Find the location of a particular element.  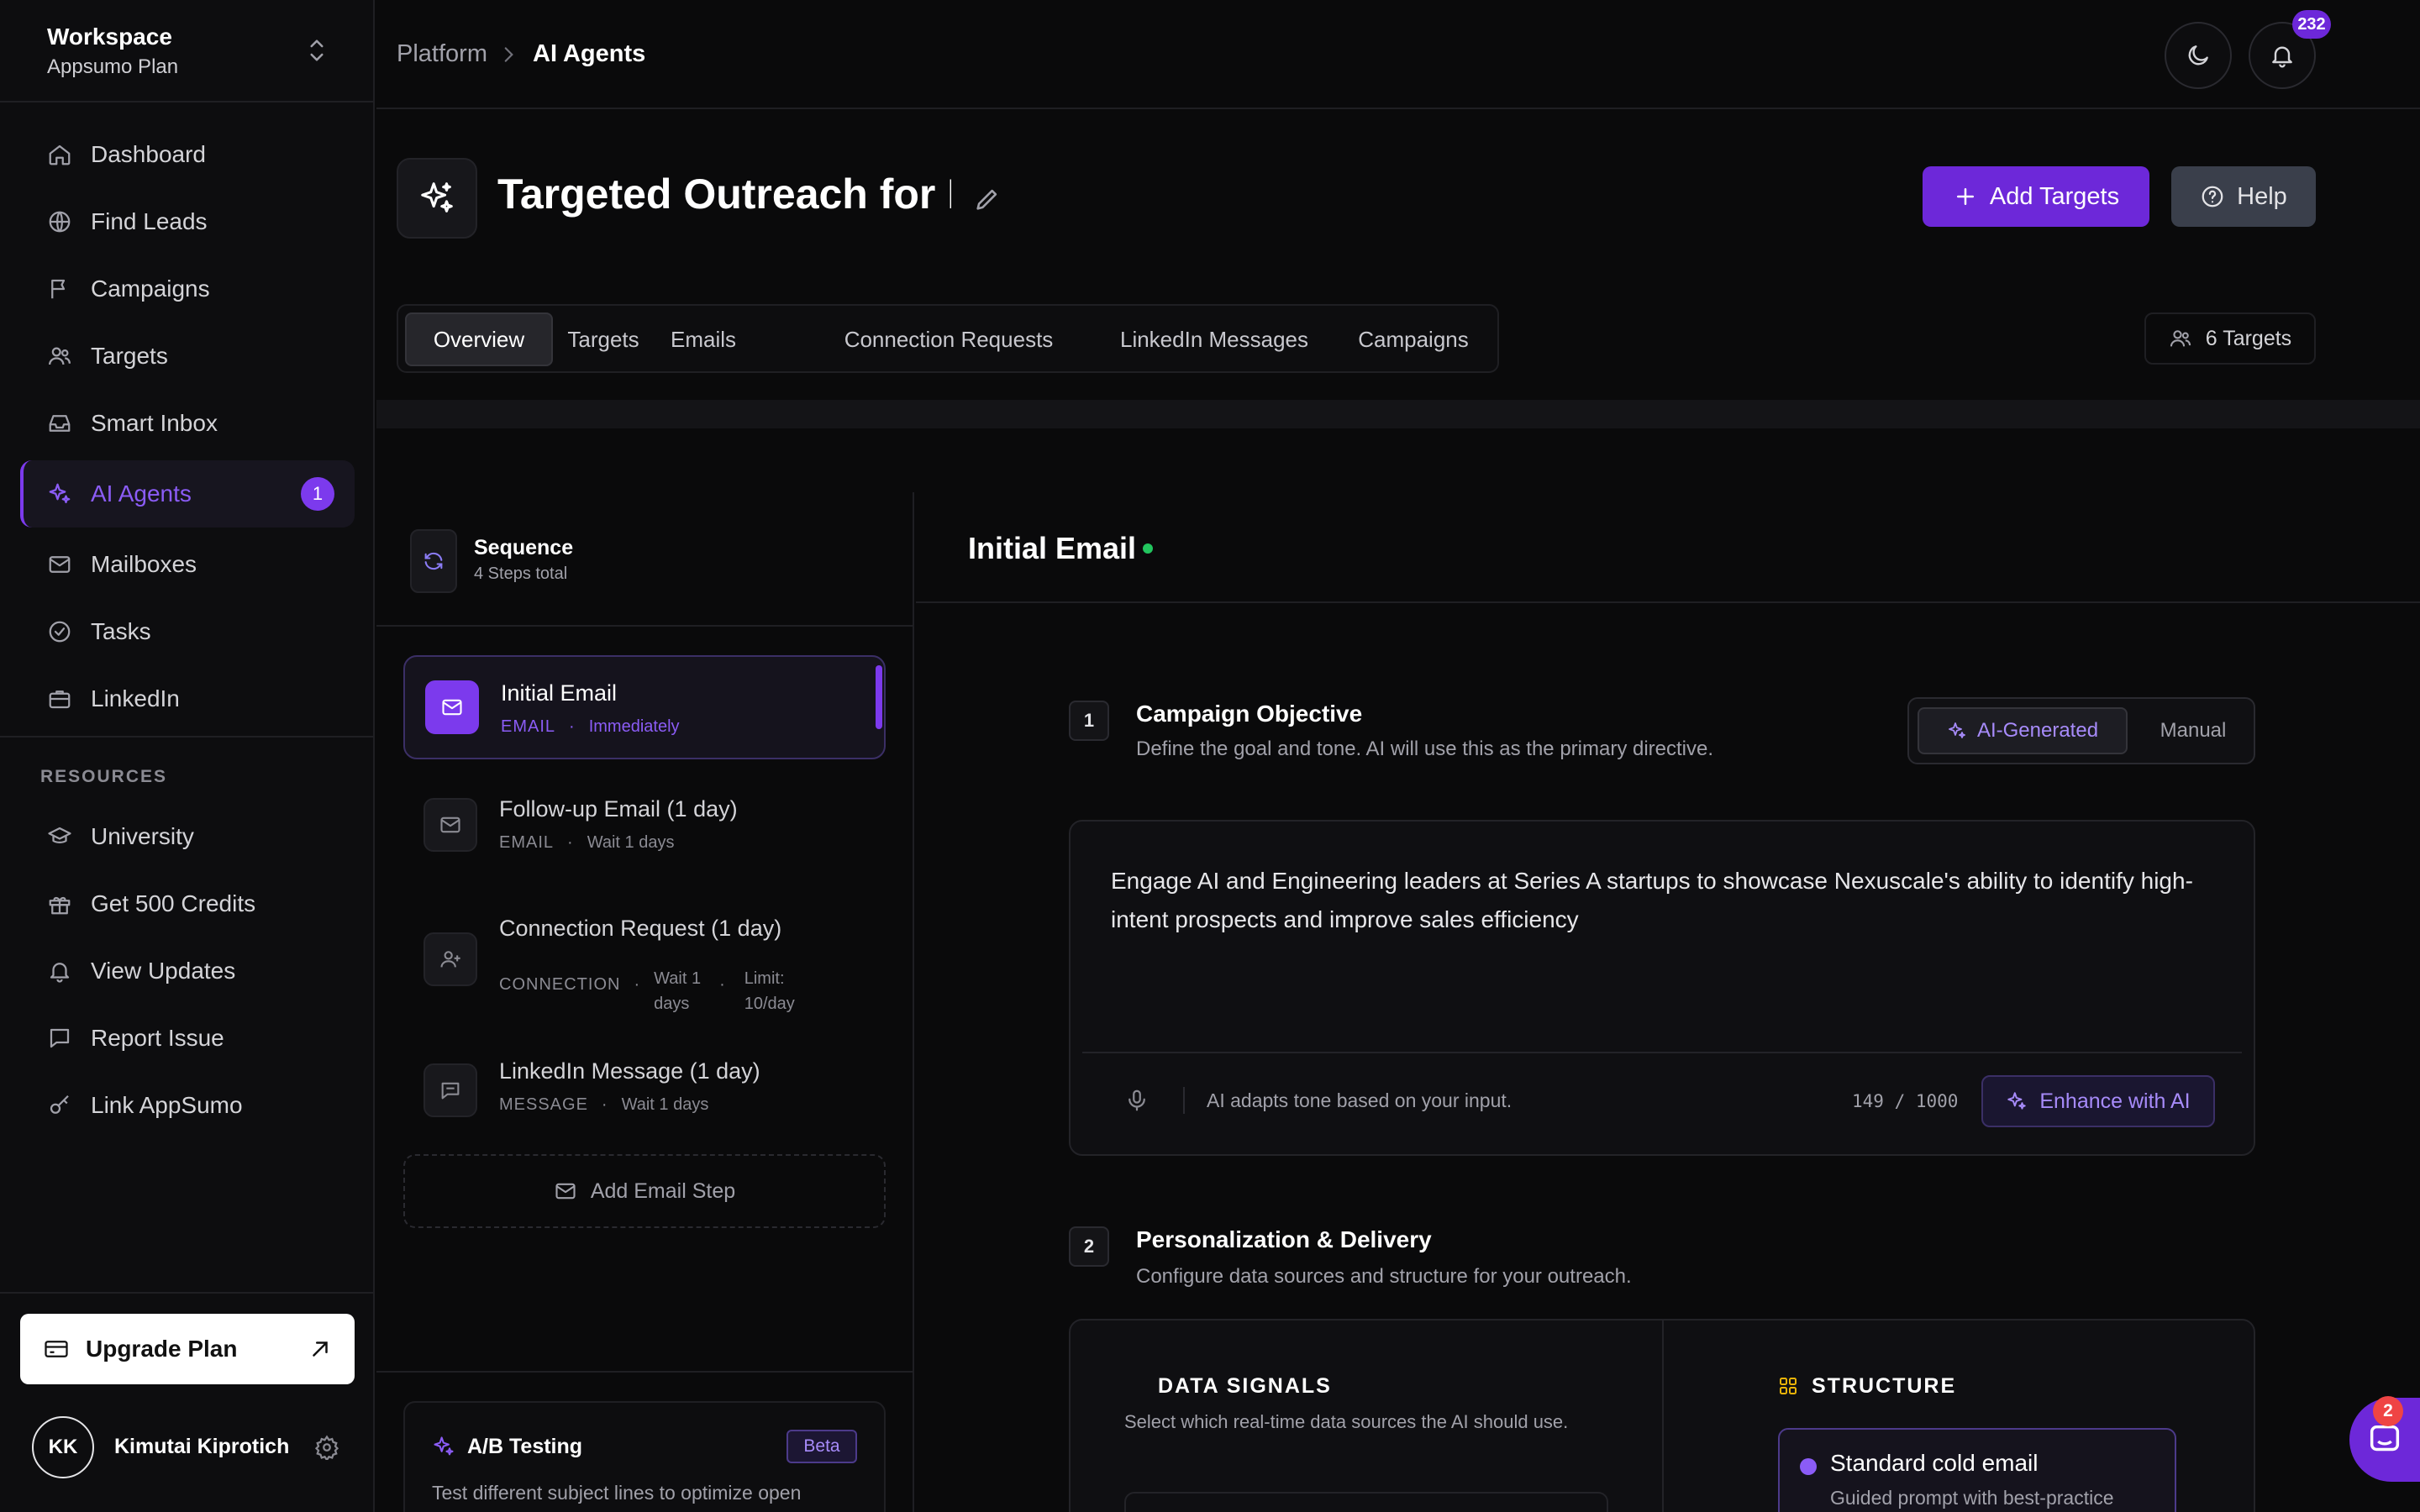

add-targets-button: Add Targets is located at coordinates (2036, 196).